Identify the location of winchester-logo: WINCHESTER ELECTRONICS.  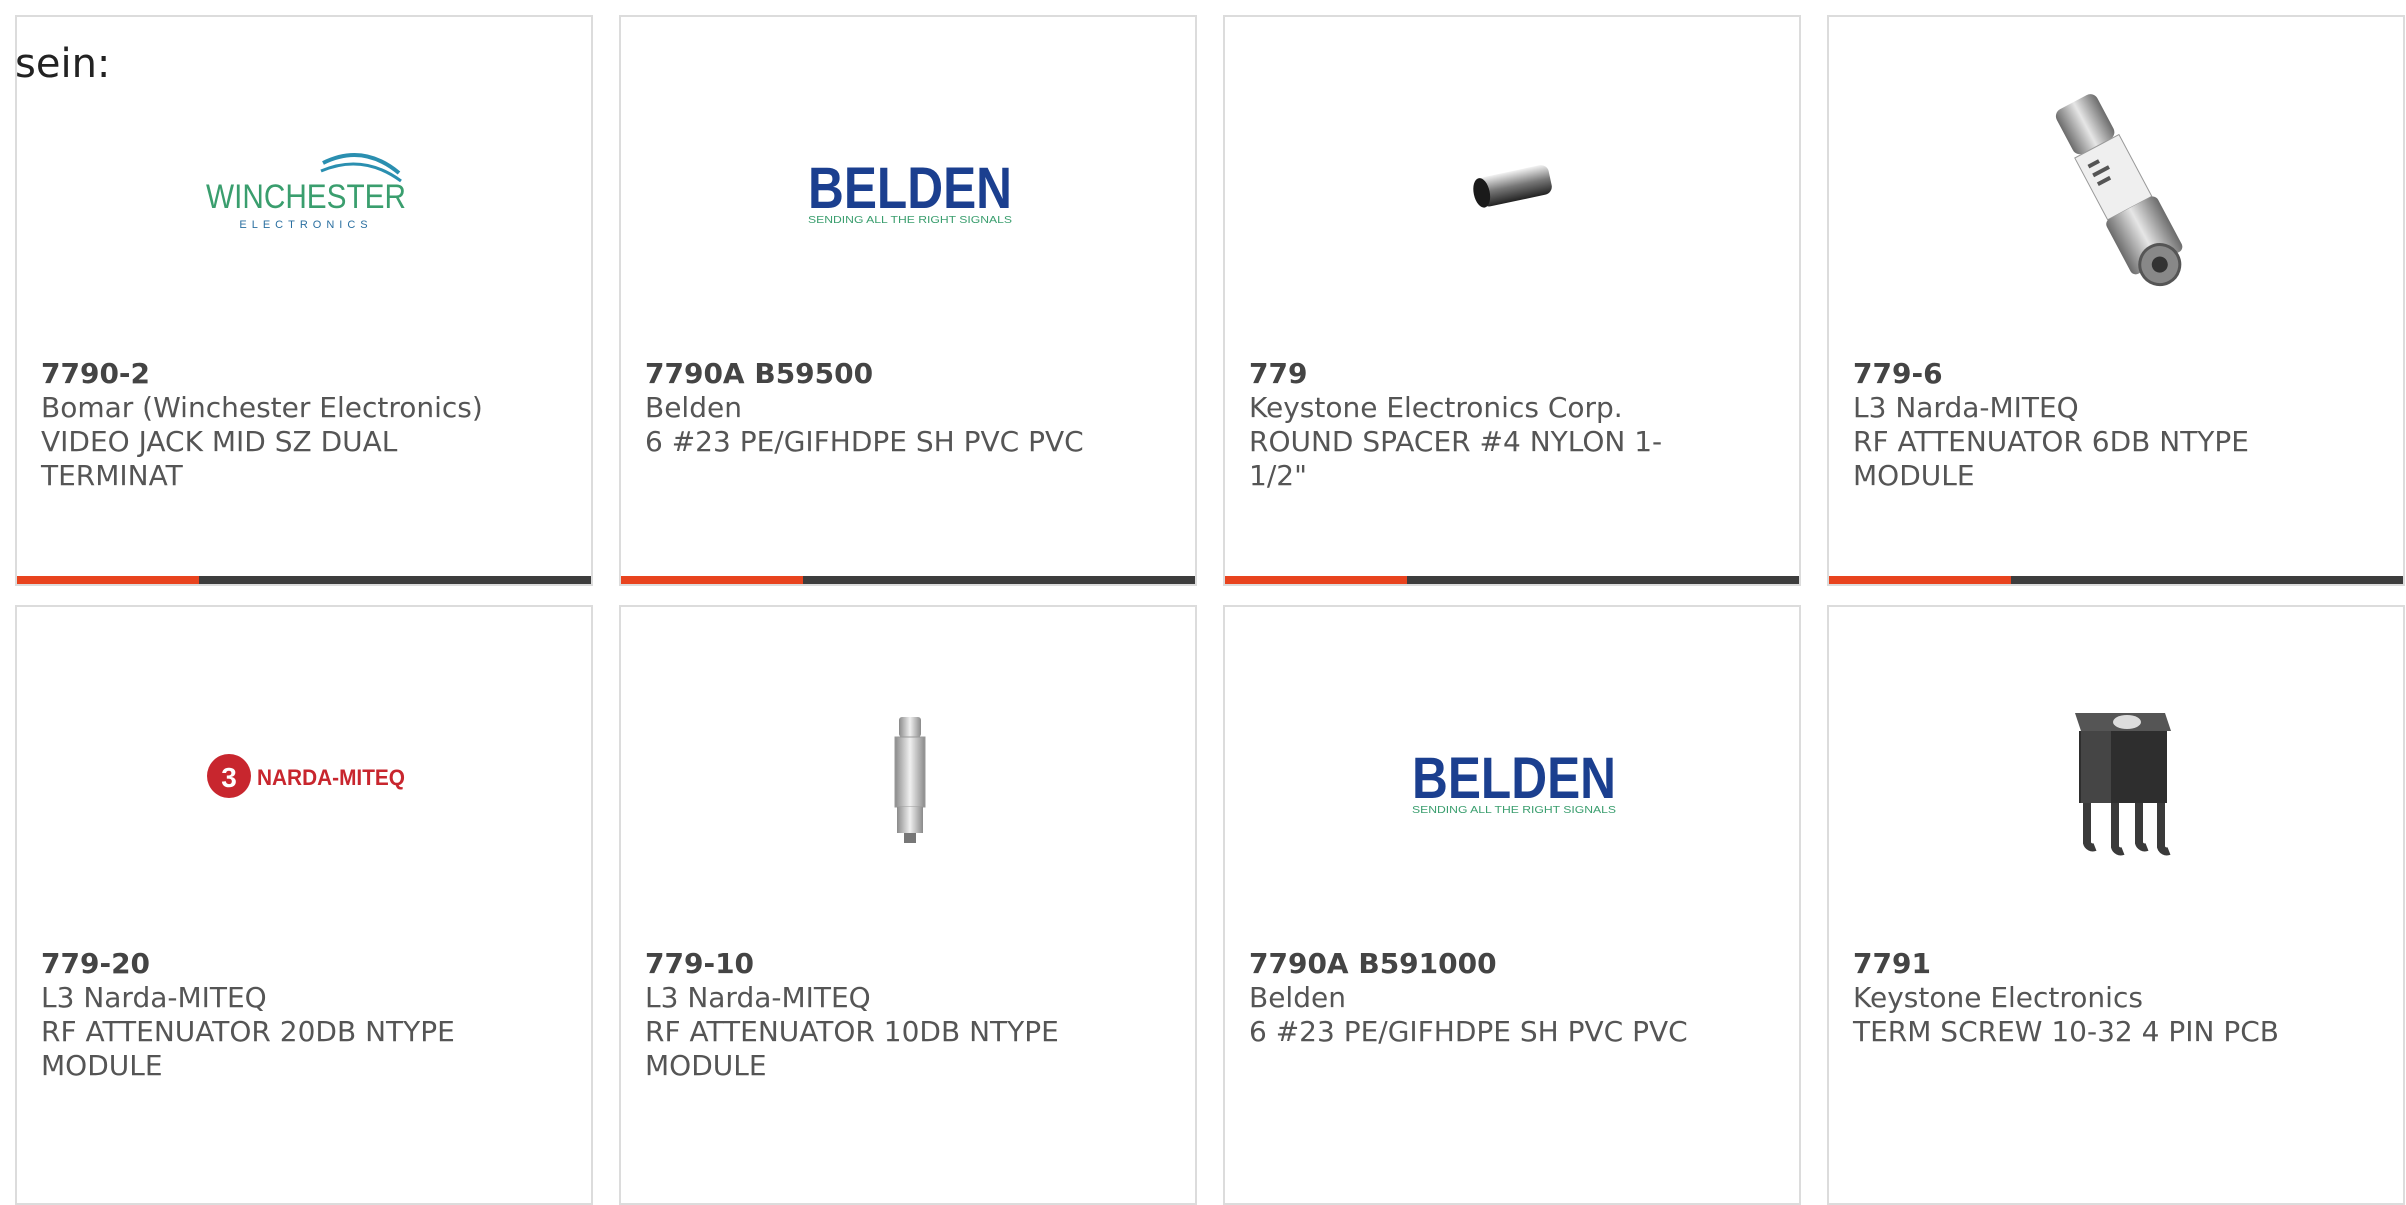
(306, 186).